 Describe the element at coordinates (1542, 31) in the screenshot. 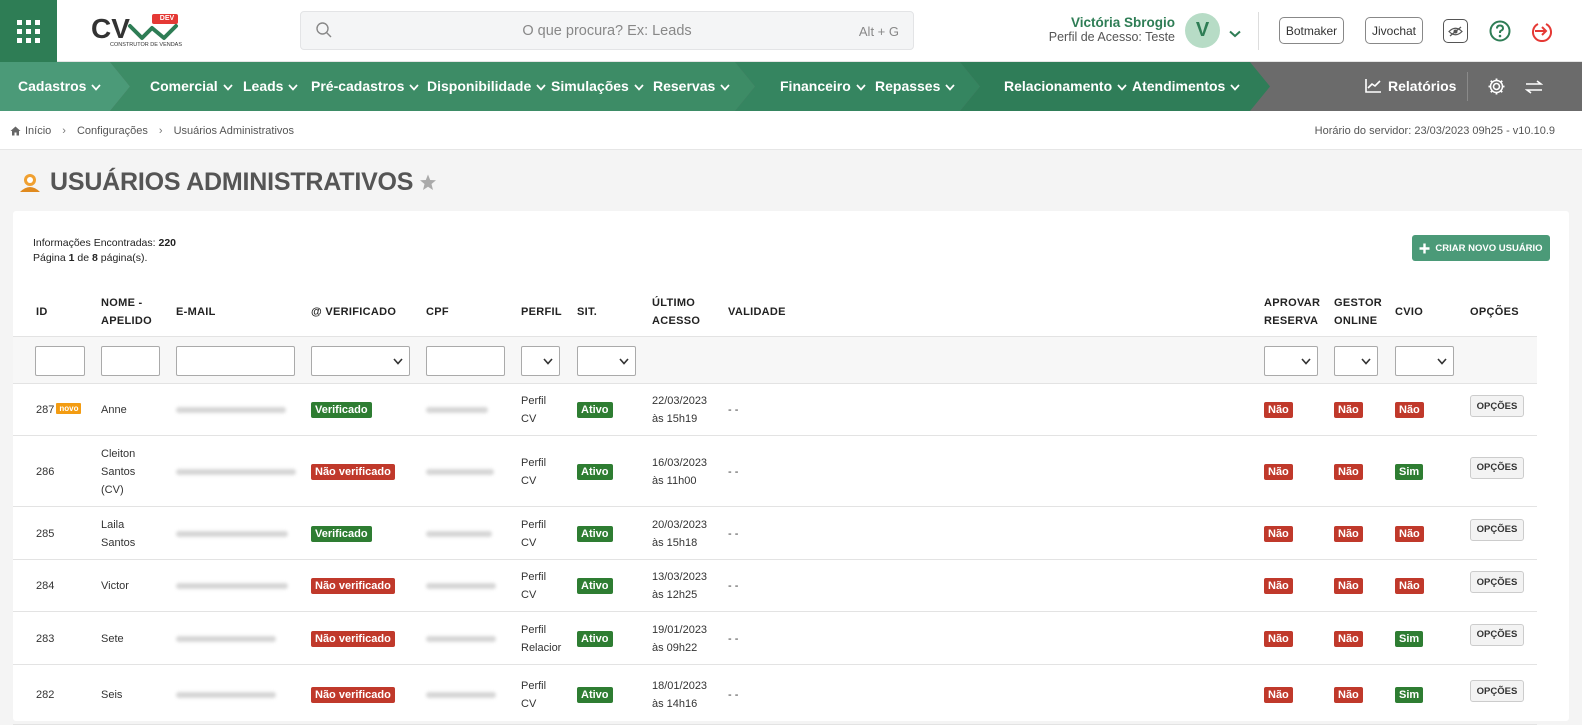

I see `logout-icon` at that location.